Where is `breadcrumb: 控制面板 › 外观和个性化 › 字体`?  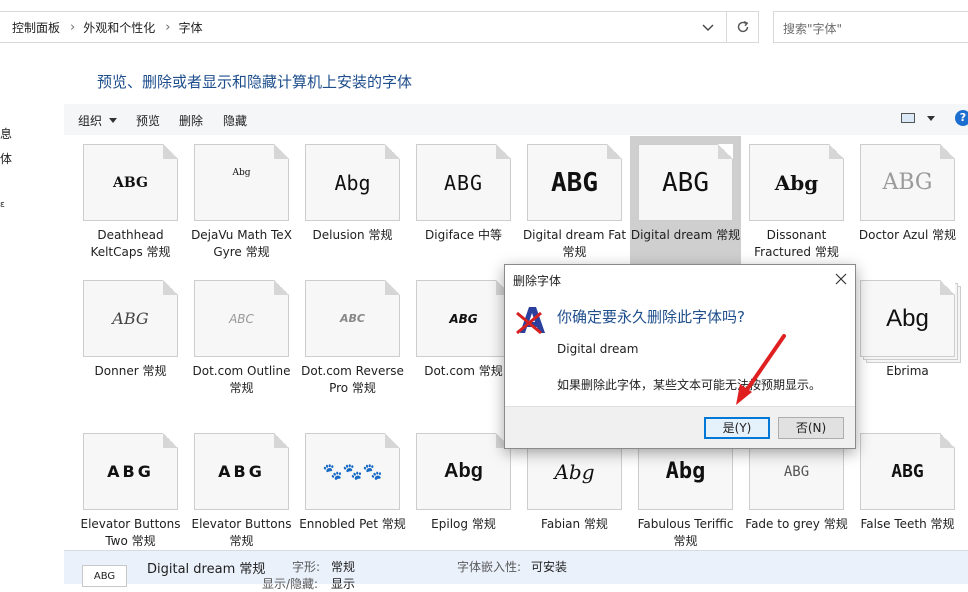
breadcrumb: 控制面板 › 外观和个性化 › 字体 is located at coordinates (107, 27).